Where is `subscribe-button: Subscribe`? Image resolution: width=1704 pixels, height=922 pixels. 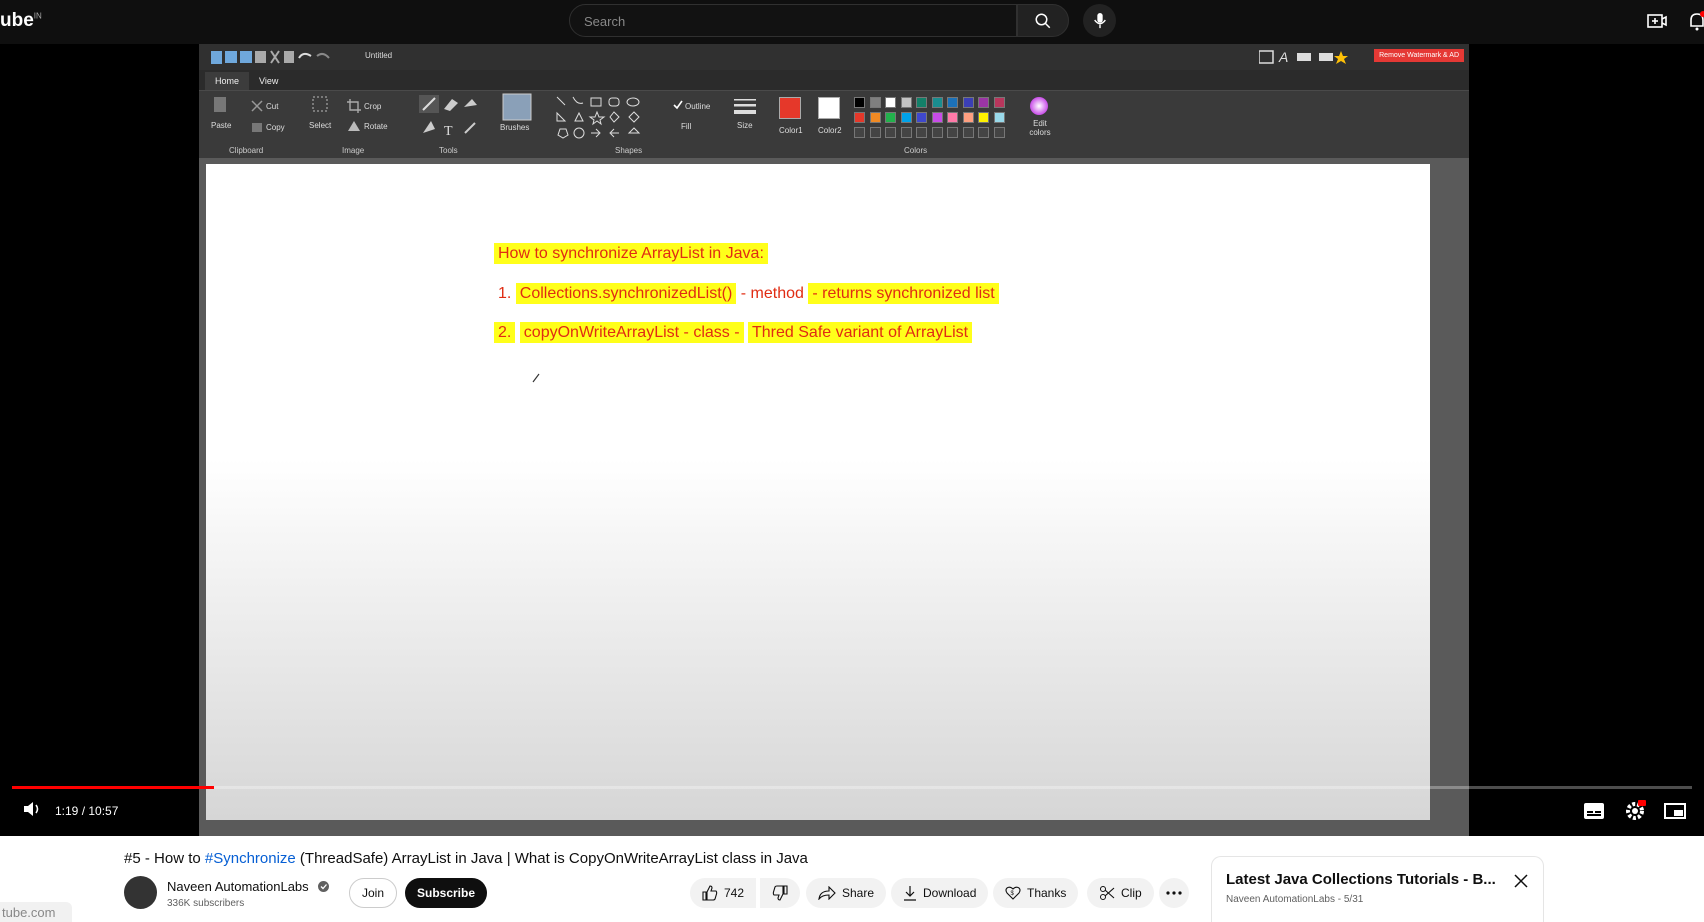 subscribe-button: Subscribe is located at coordinates (446, 893).